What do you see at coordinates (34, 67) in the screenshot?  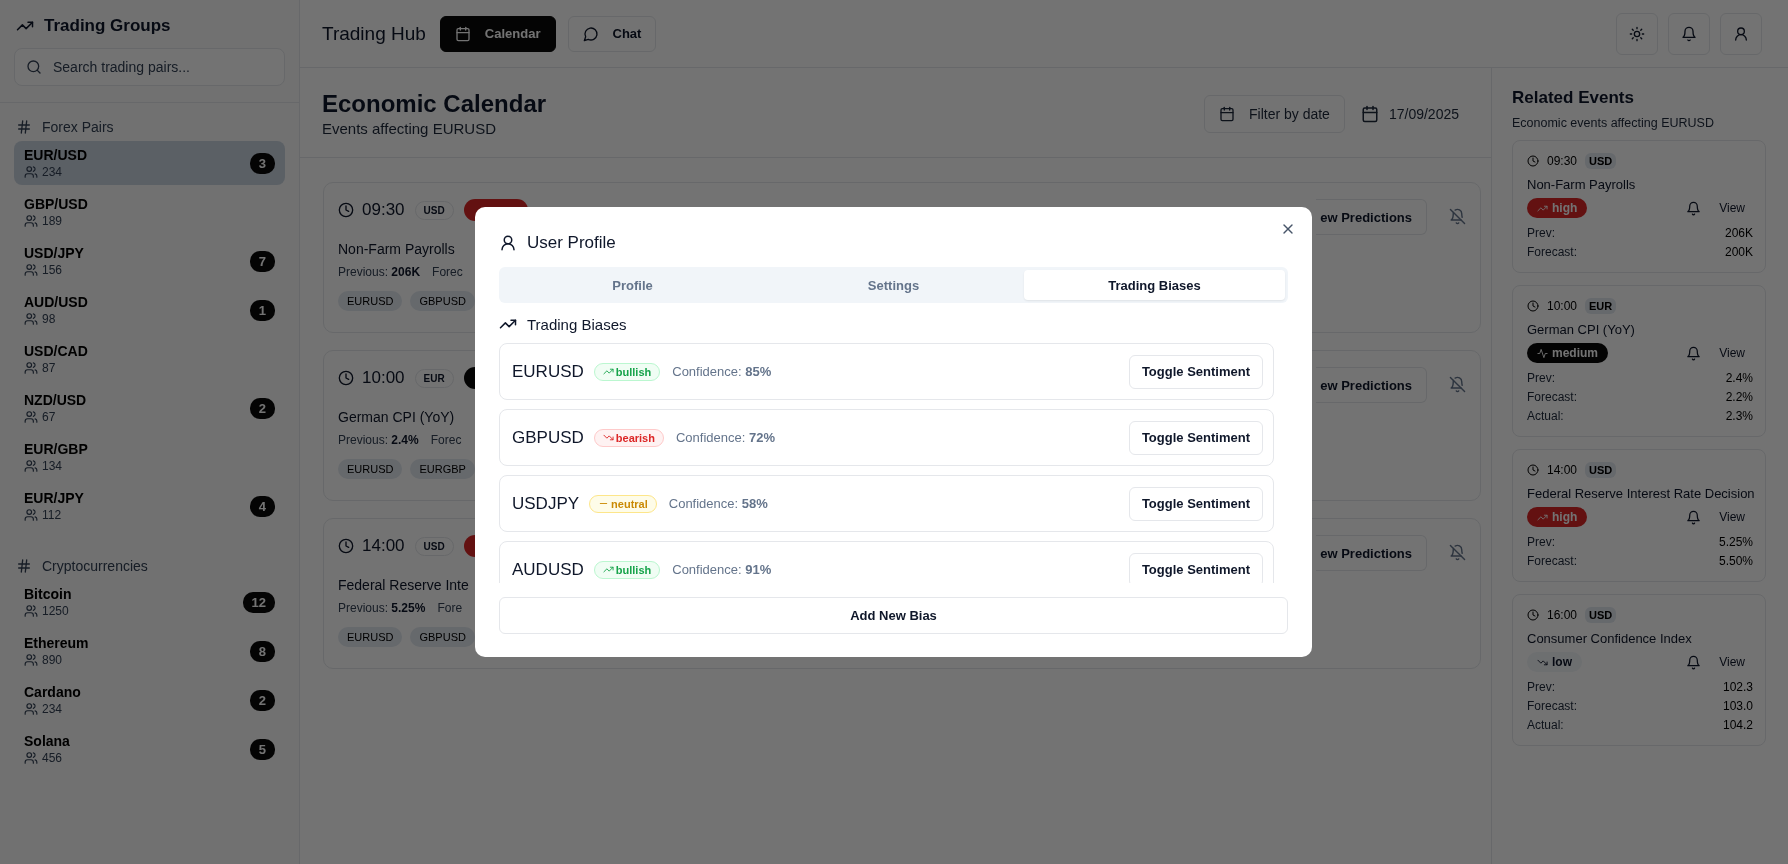 I see `search-icon` at bounding box center [34, 67].